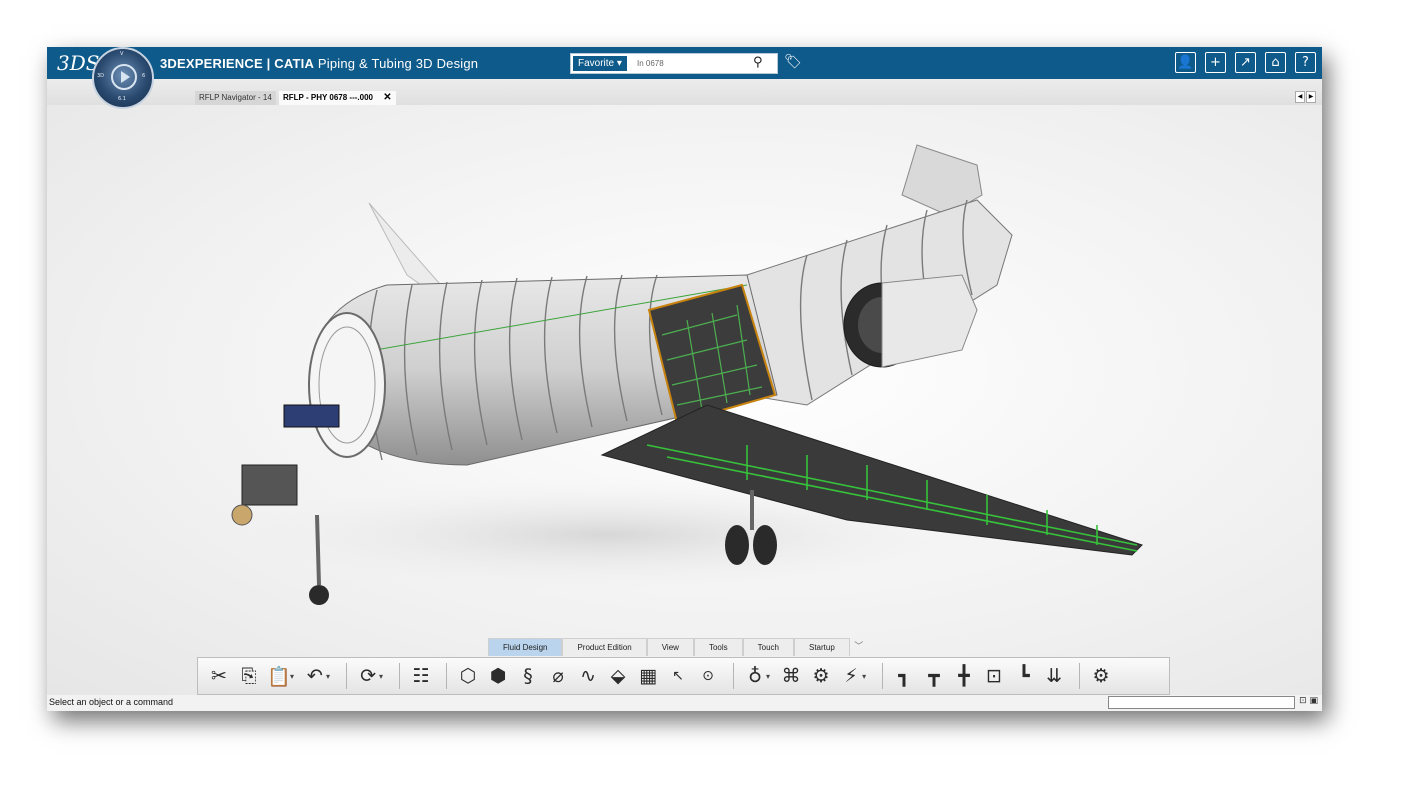 This screenshot has width=1417, height=806. I want to click on tab-rflp-navigator: RFLP Navigator - 14, so click(235, 98).